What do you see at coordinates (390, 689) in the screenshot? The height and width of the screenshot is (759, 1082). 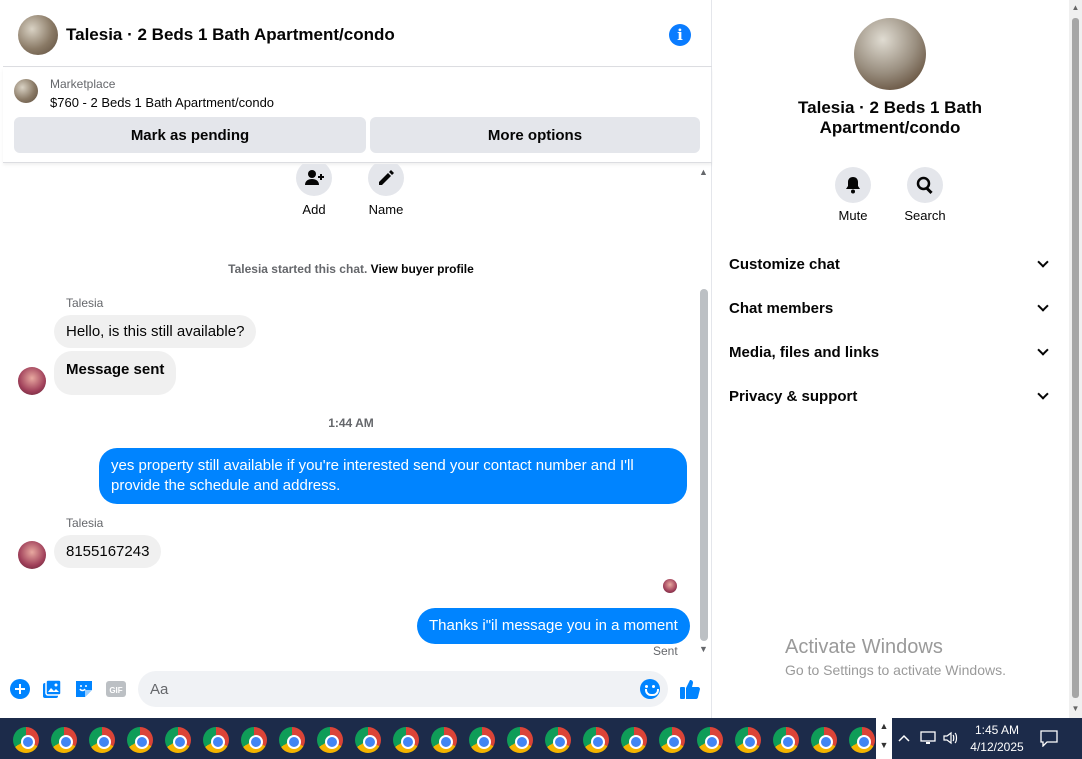 I see `message-input` at bounding box center [390, 689].